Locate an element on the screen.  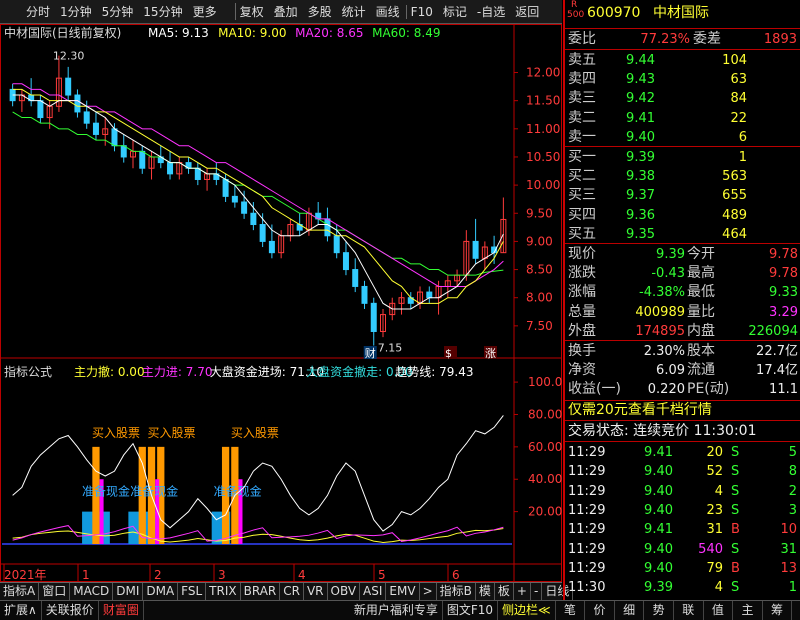
toolbar-btn-4: 更多 is located at coordinates (205, 11).